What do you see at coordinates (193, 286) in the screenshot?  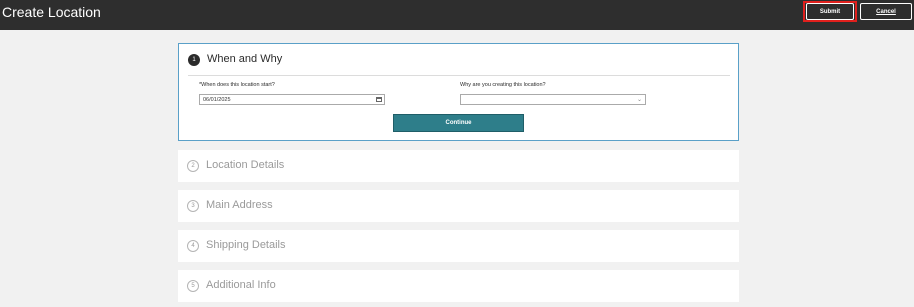 I see `step-number-badge: 5` at bounding box center [193, 286].